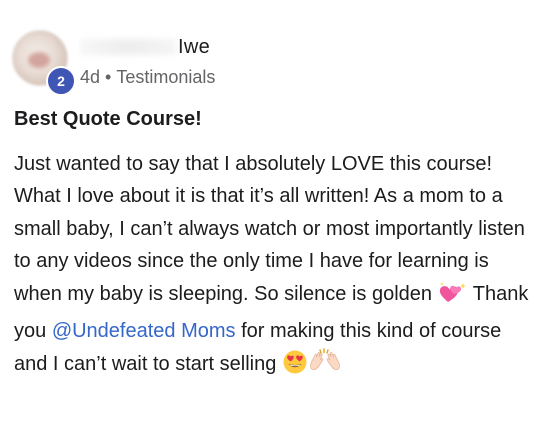  Describe the element at coordinates (61, 81) in the screenshot. I see `author-level-badge: 2` at that location.